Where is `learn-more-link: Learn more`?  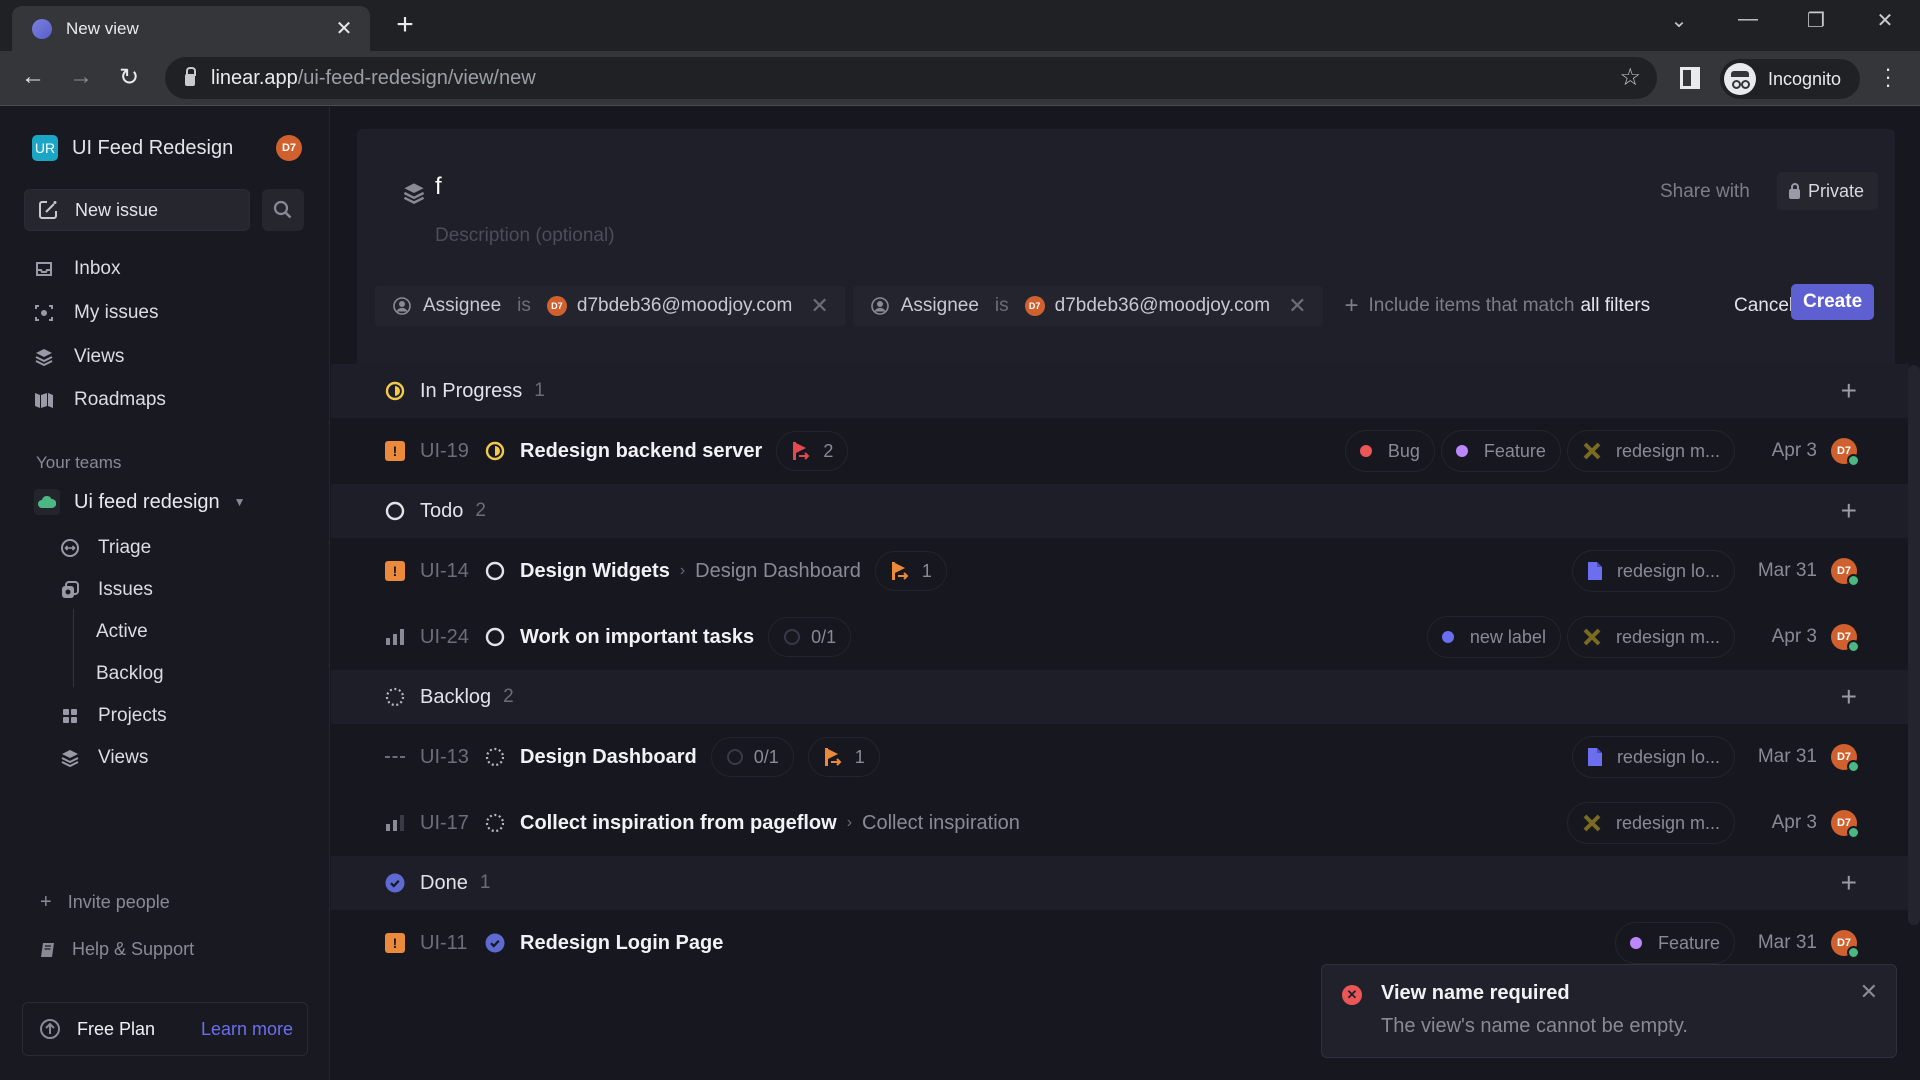 learn-more-link: Learn more is located at coordinates (247, 1029).